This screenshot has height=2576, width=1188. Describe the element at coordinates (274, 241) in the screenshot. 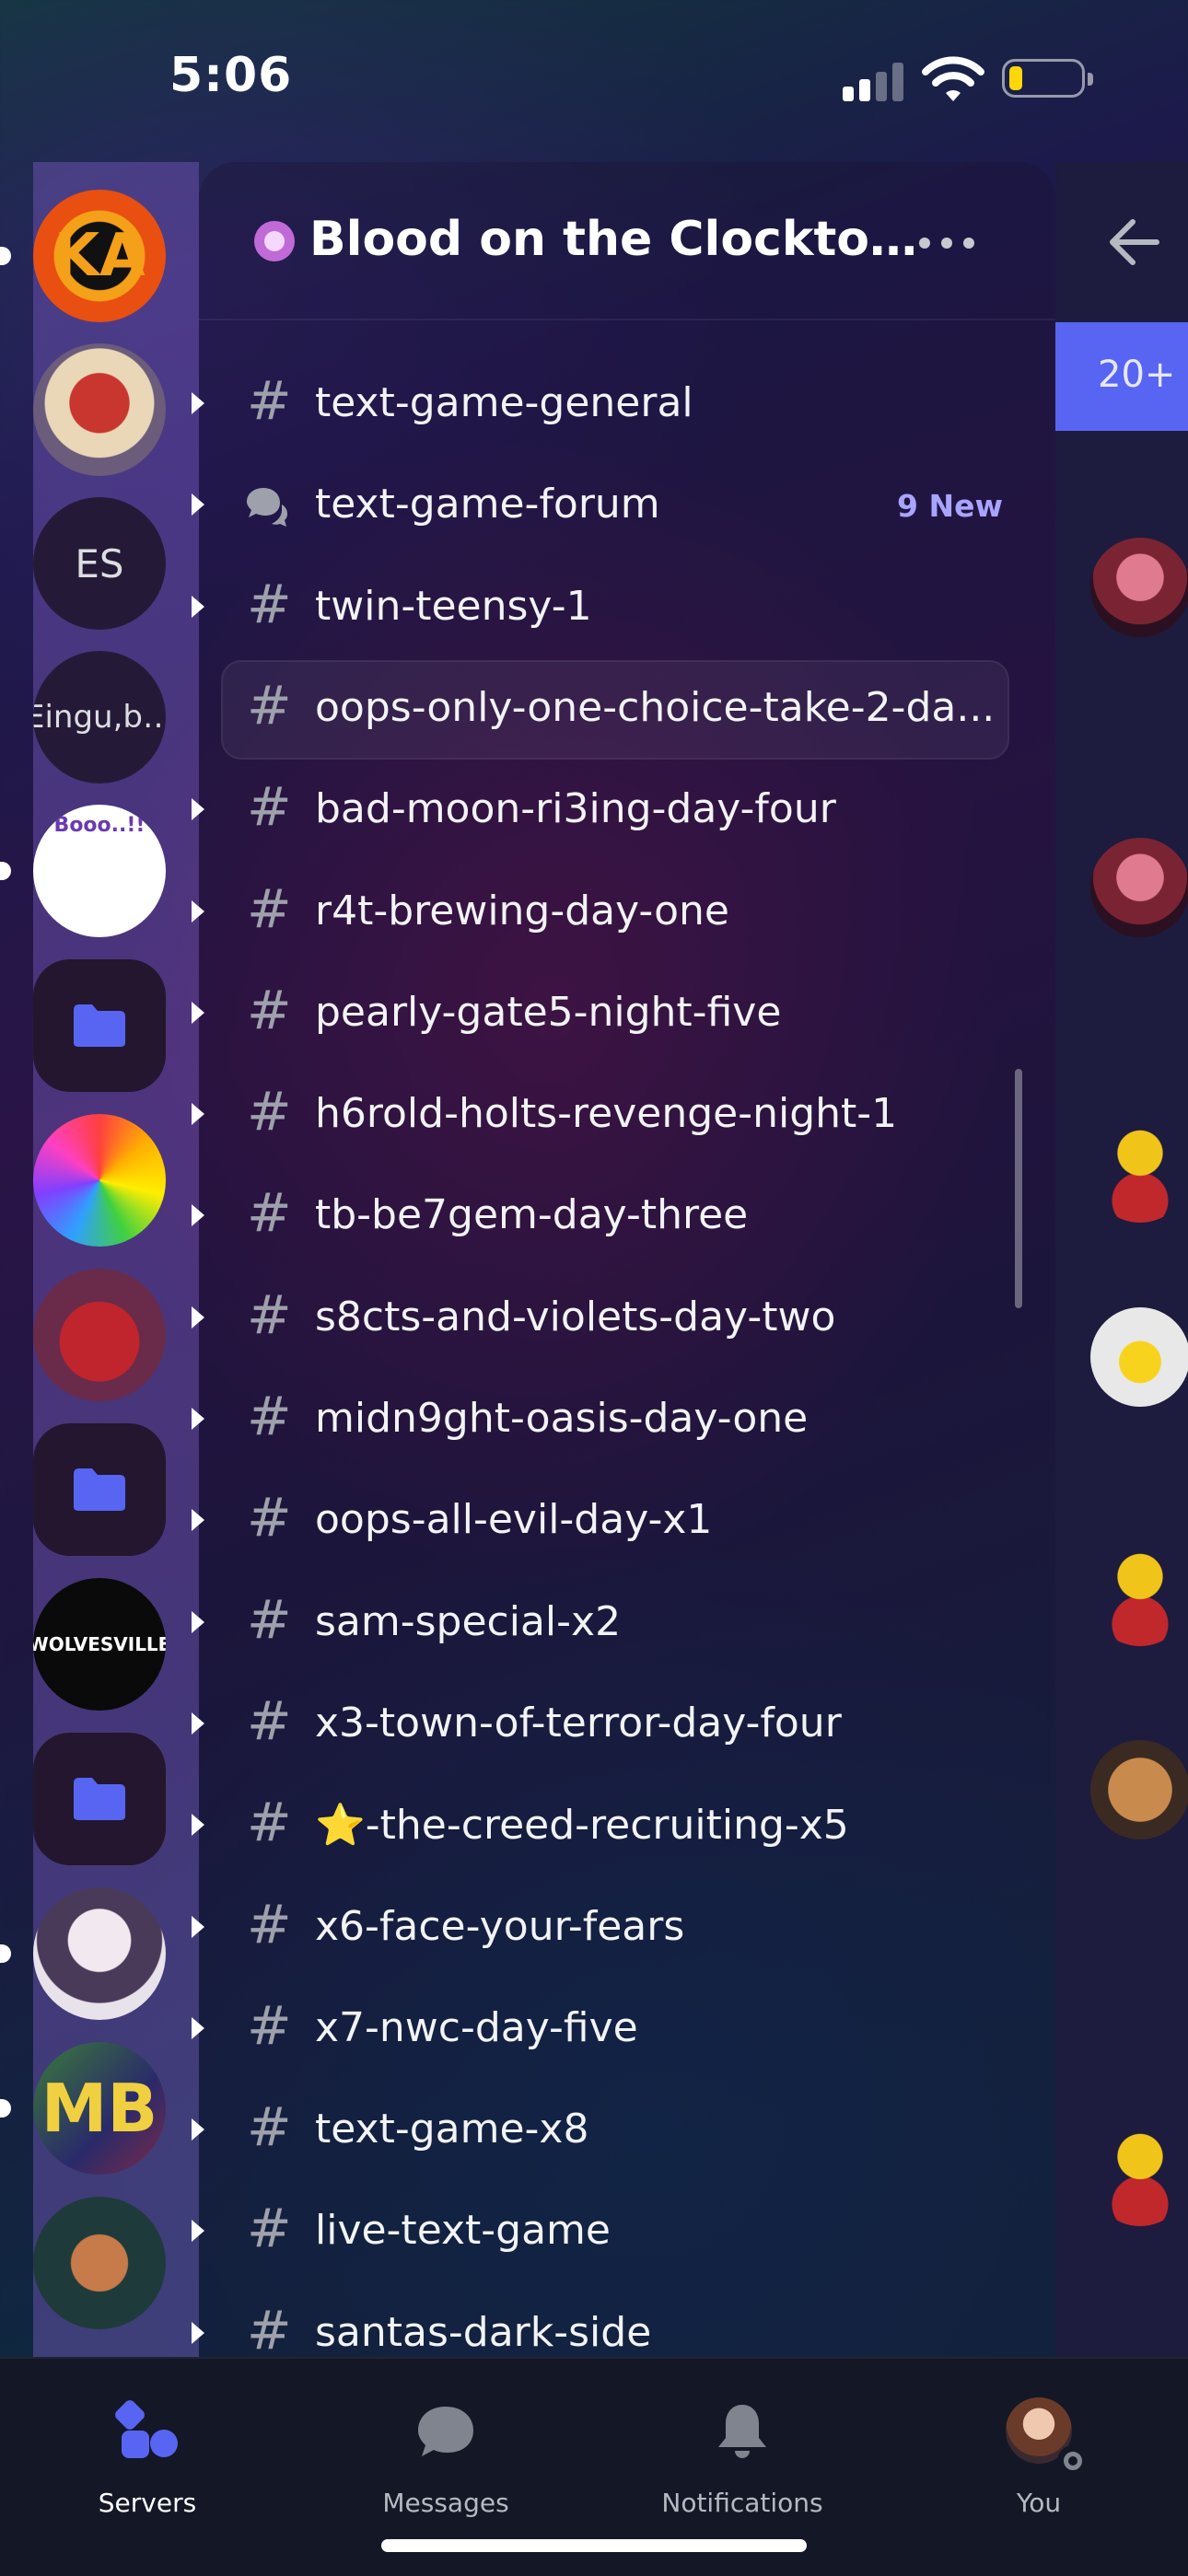

I see `server-boost-icon` at that location.